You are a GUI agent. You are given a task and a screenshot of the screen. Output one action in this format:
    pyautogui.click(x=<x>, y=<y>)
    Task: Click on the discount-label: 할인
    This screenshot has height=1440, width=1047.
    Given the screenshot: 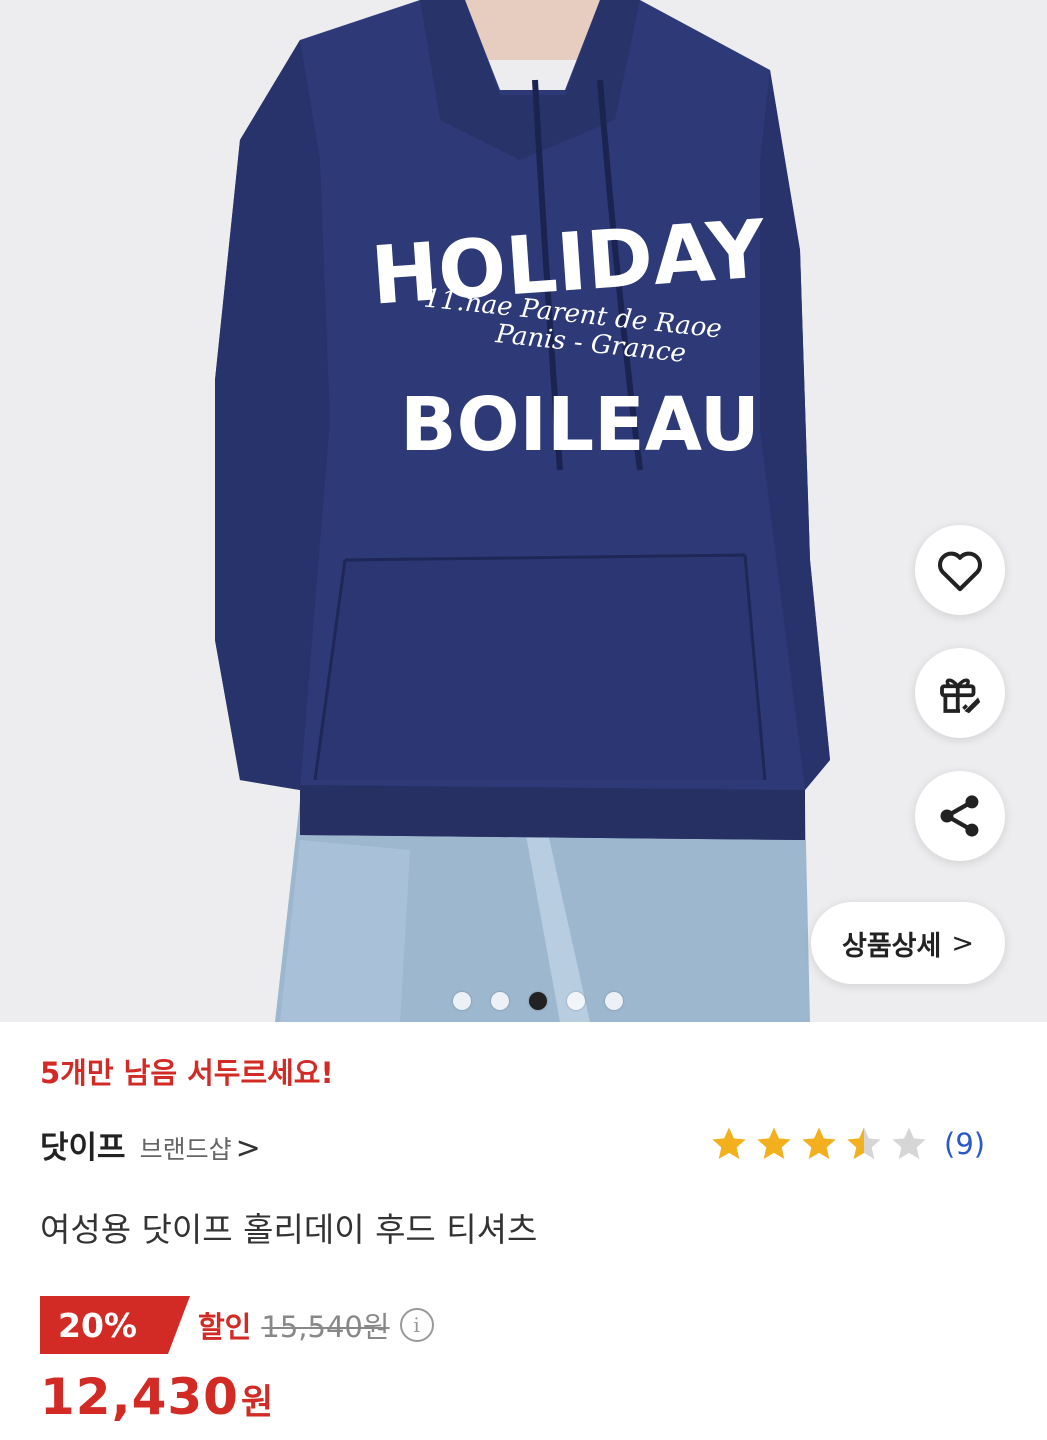 What is the action you would take?
    pyautogui.click(x=225, y=1327)
    